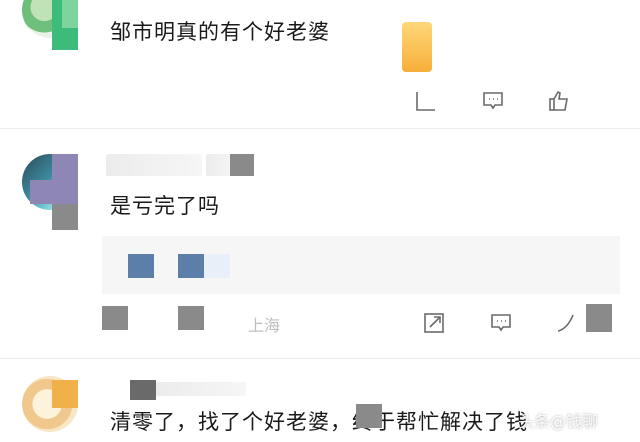 This screenshot has height=442, width=640. Describe the element at coordinates (220, 32) in the screenshot. I see `comment-text: 邹市明真的有个好老婆` at that location.